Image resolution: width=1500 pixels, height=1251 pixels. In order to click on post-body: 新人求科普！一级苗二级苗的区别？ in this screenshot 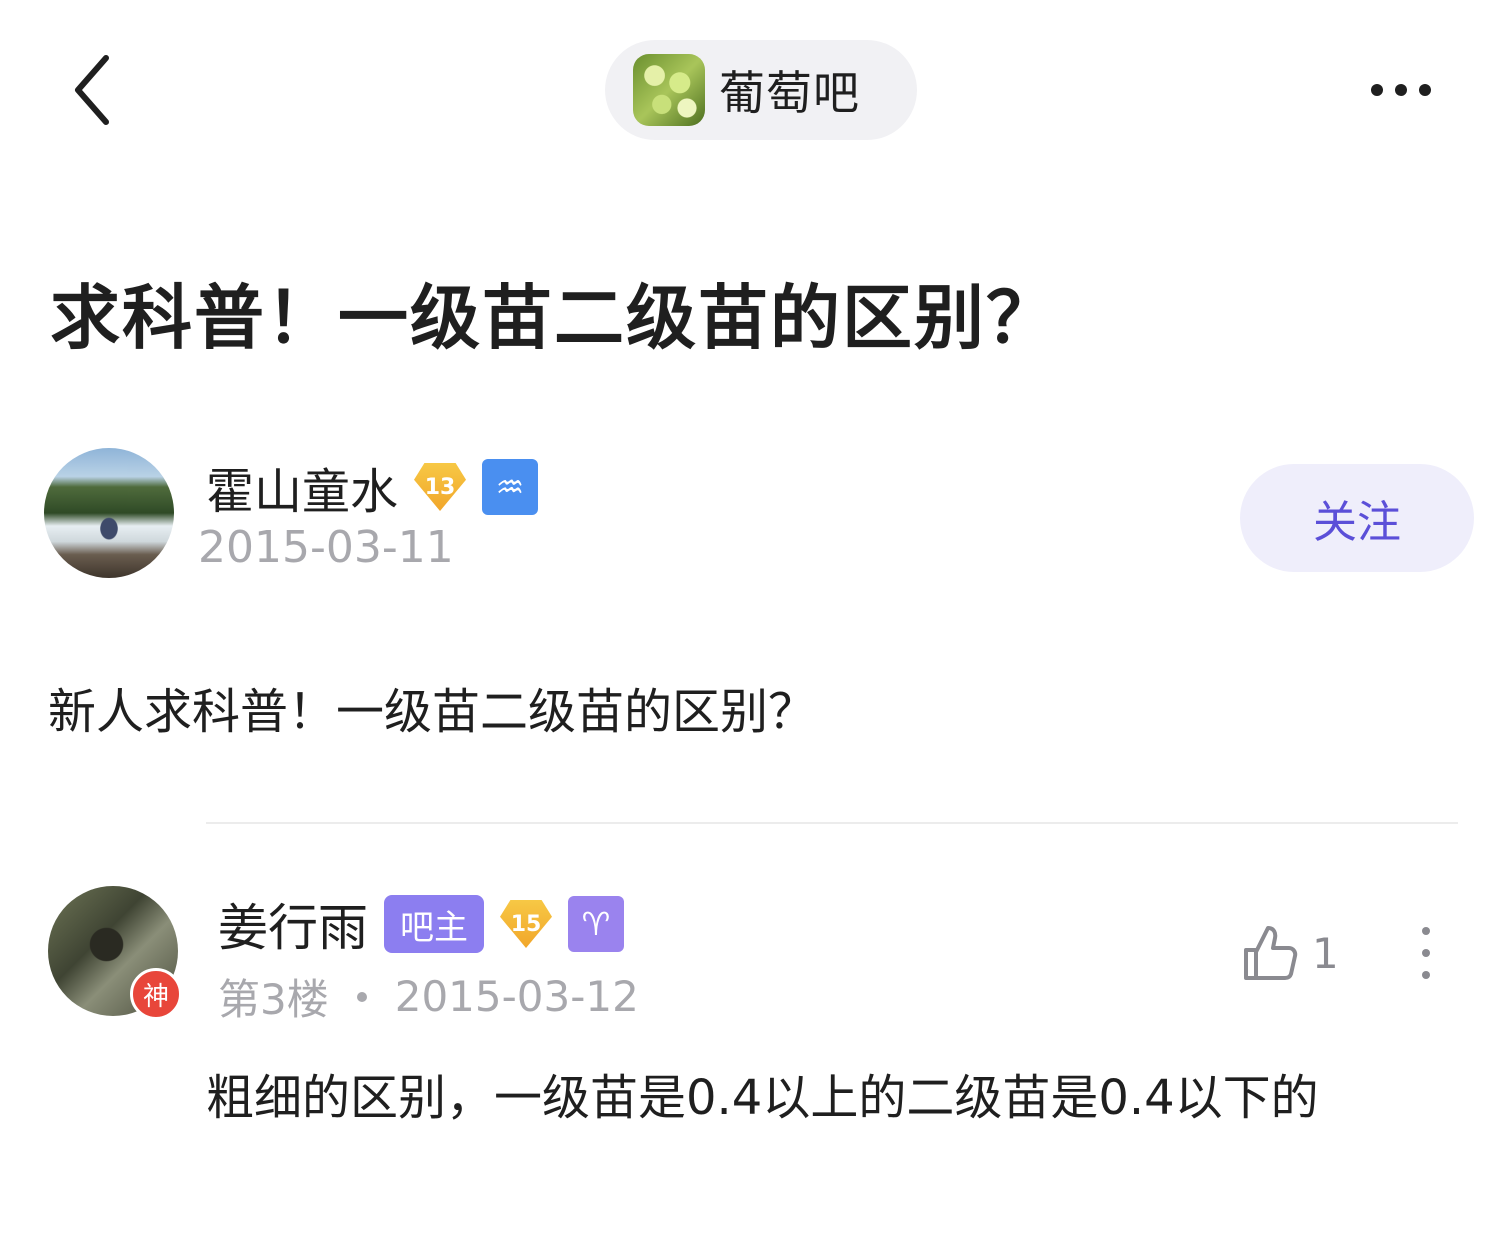, I will do `click(432, 712)`.